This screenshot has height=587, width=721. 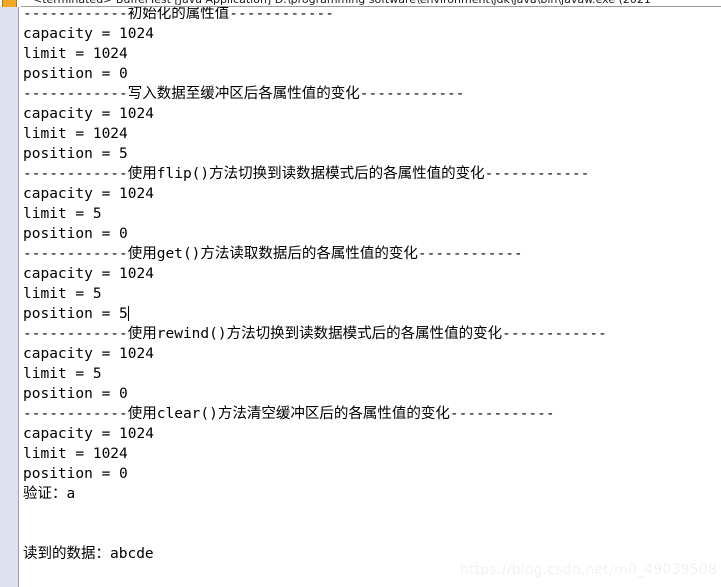 I want to click on text-caret, so click(x=128, y=313).